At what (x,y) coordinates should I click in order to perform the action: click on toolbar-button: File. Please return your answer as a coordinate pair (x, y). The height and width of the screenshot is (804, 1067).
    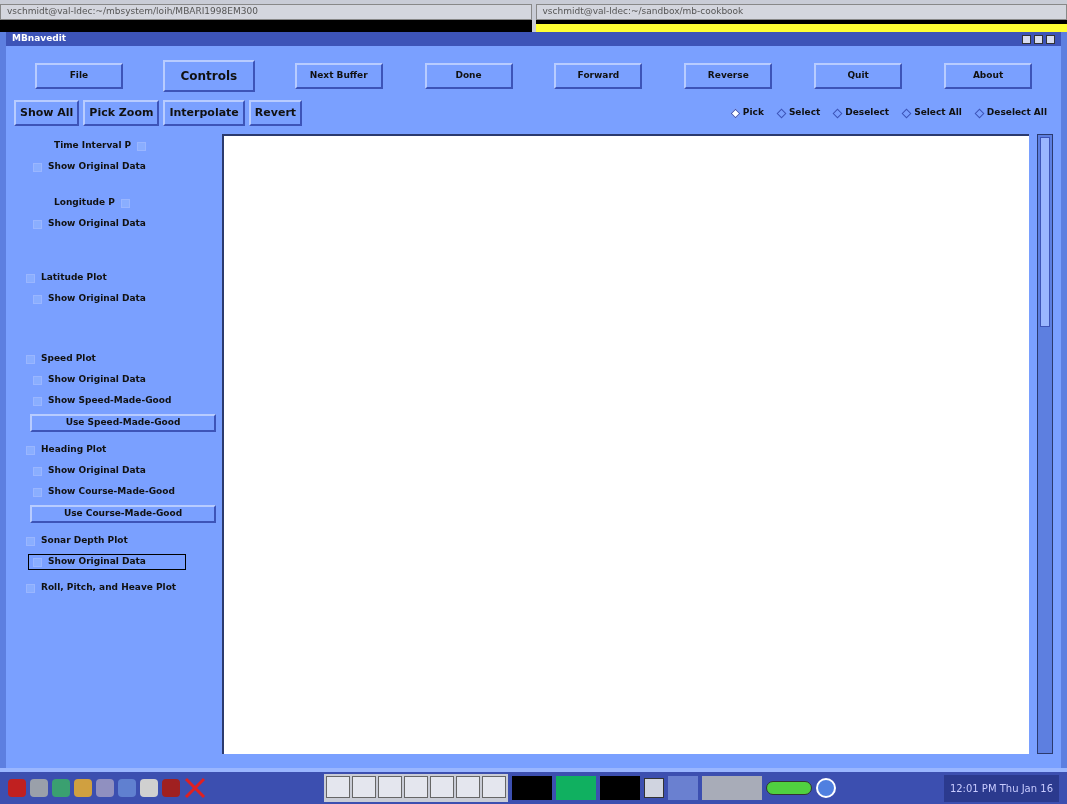
    Looking at the image, I should click on (78, 76).